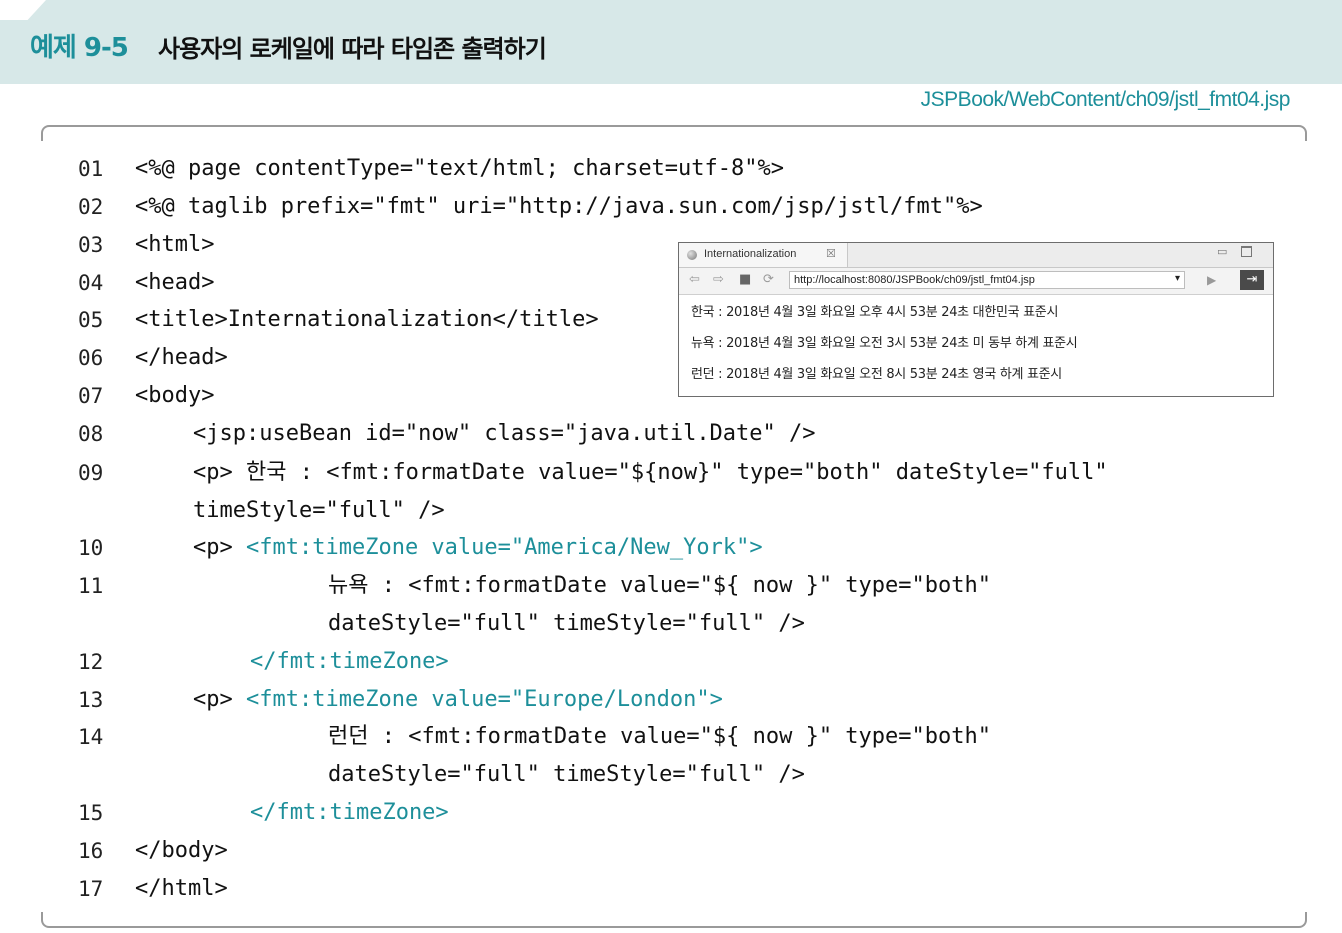 This screenshot has width=1342, height=933. I want to click on code-line: </head>, so click(181, 357).